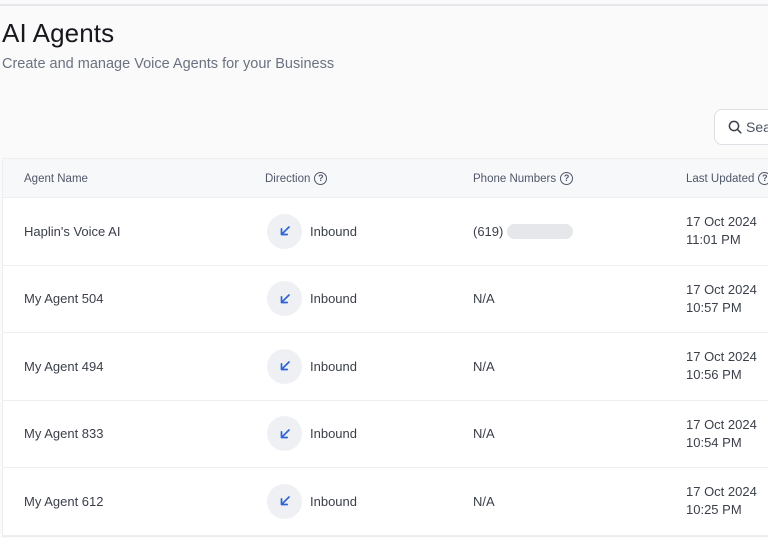  I want to click on column-header-agent-name: Agent Name, so click(56, 178).